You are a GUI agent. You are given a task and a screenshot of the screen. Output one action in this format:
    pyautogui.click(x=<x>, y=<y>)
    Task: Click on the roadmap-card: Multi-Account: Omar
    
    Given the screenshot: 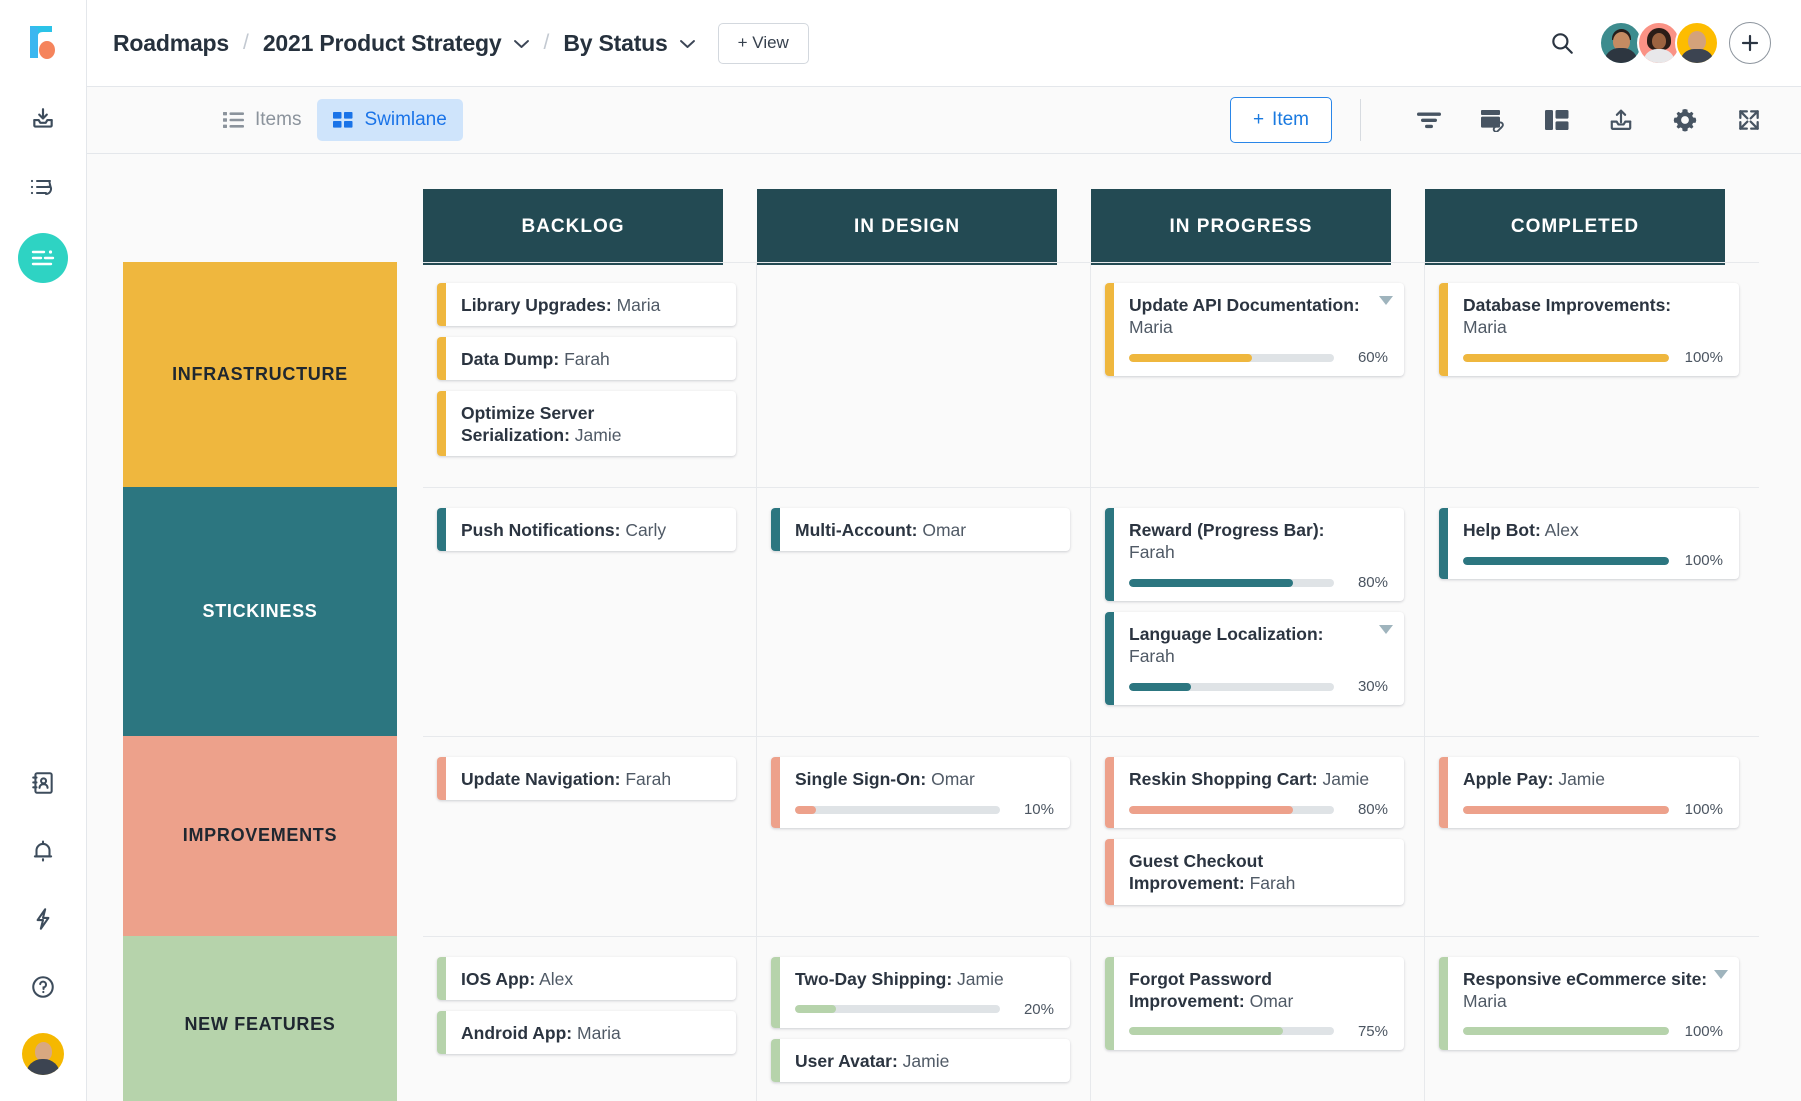 What is the action you would take?
    pyautogui.click(x=920, y=530)
    